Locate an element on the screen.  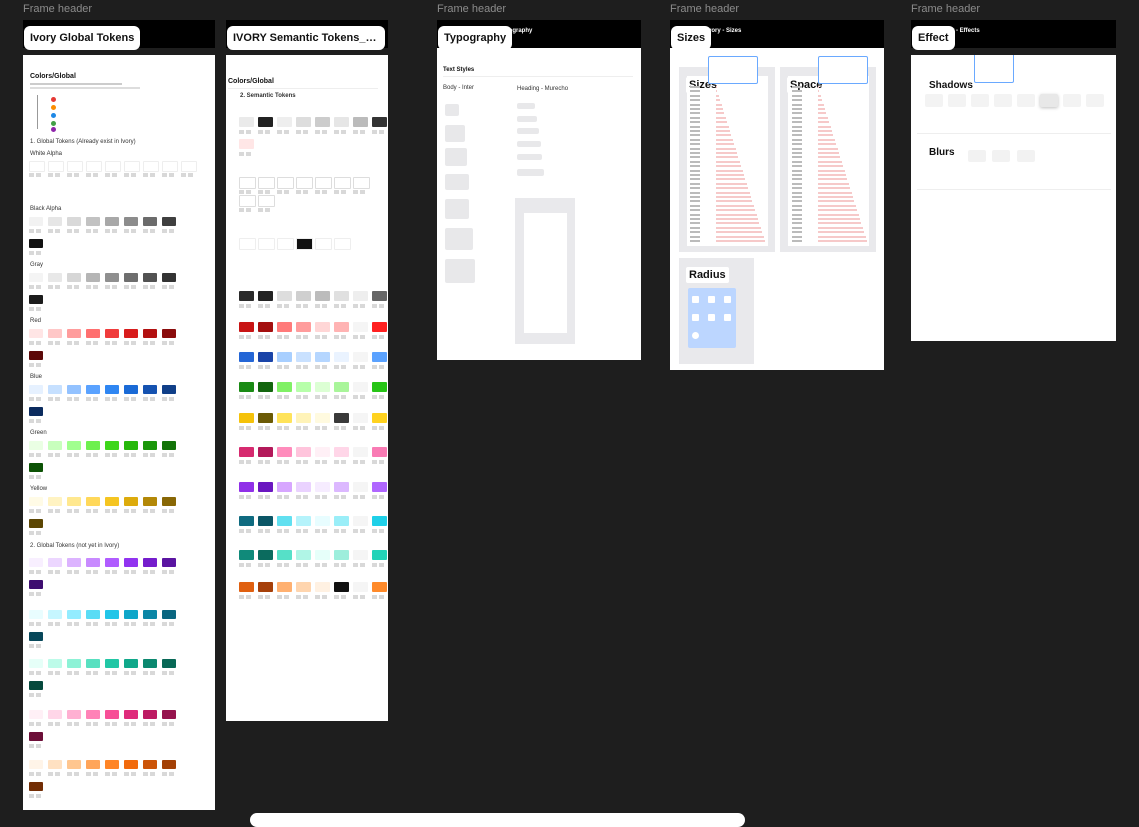
legend-dot is located at coordinates (53, 115).